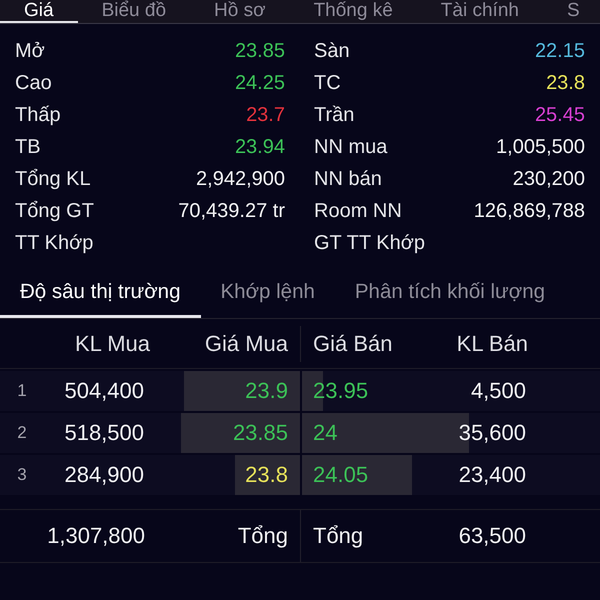  What do you see at coordinates (479, 11) in the screenshot?
I see `tab: Tài chính` at bounding box center [479, 11].